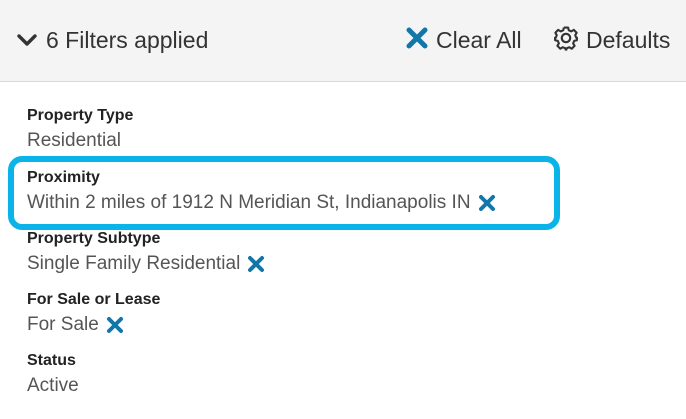 The image size is (686, 419). I want to click on filter-value: Active, so click(53, 385).